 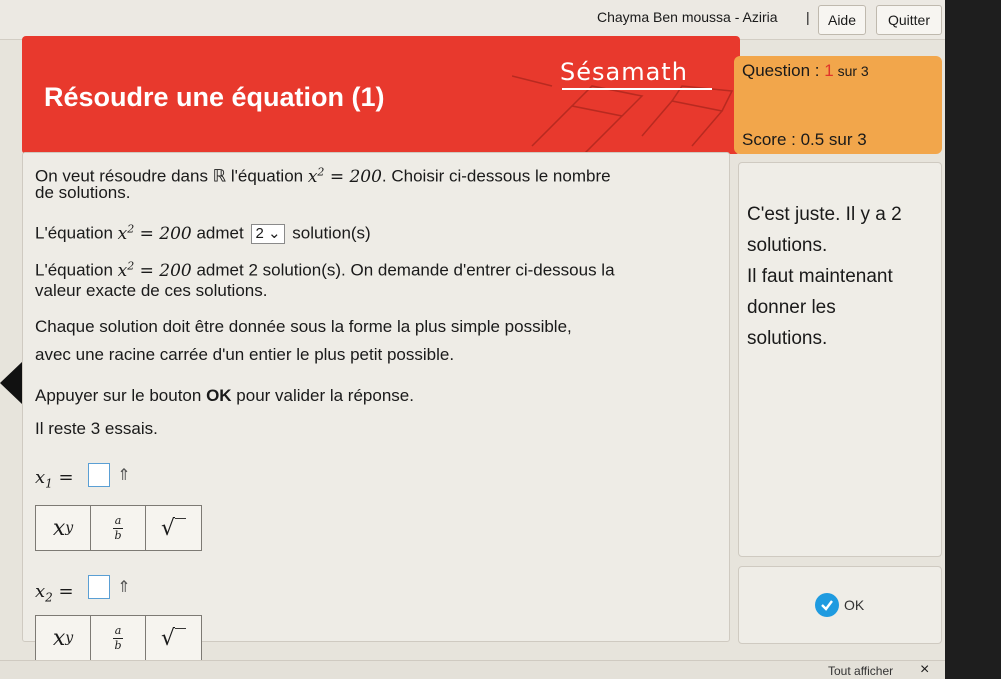 What do you see at coordinates (973, 339) in the screenshot?
I see `screen-edge` at bounding box center [973, 339].